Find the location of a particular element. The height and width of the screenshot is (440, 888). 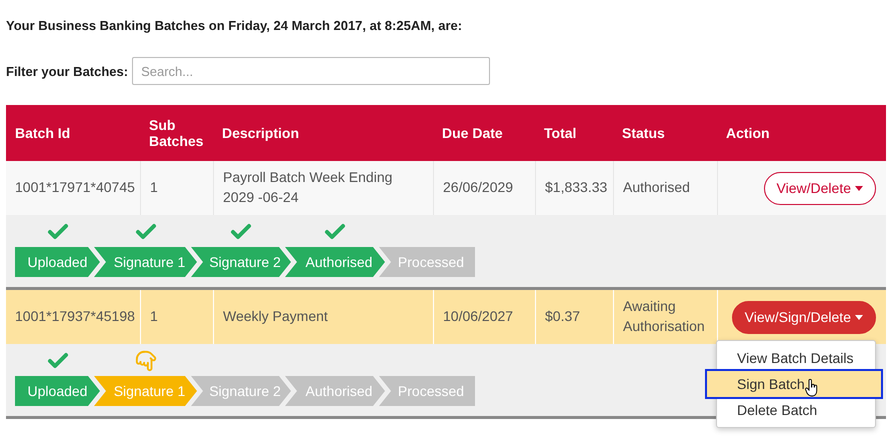

hand-cursor-icon is located at coordinates (812, 388).